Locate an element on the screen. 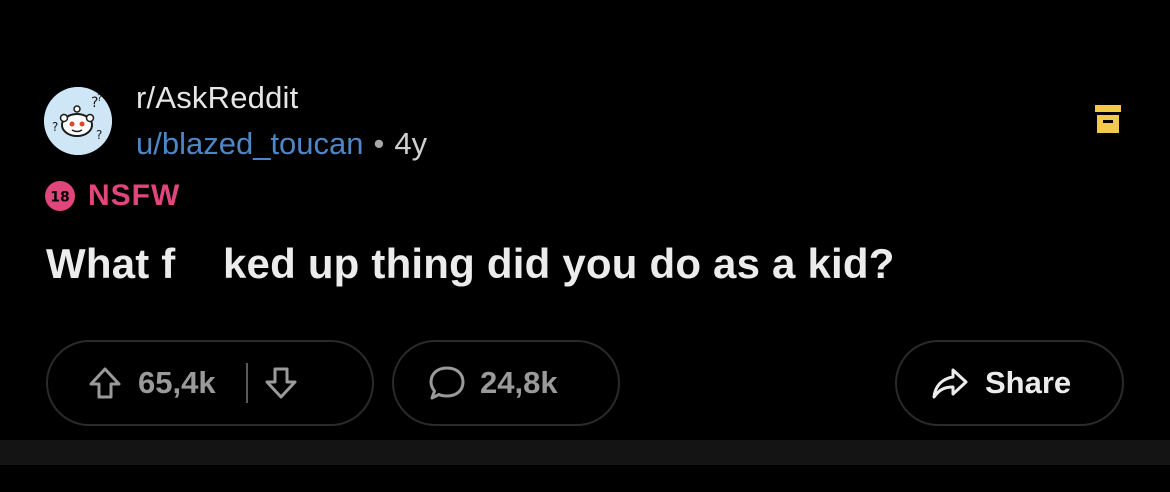  post-meta: u/blazed_toucan • 4y is located at coordinates (281, 144).